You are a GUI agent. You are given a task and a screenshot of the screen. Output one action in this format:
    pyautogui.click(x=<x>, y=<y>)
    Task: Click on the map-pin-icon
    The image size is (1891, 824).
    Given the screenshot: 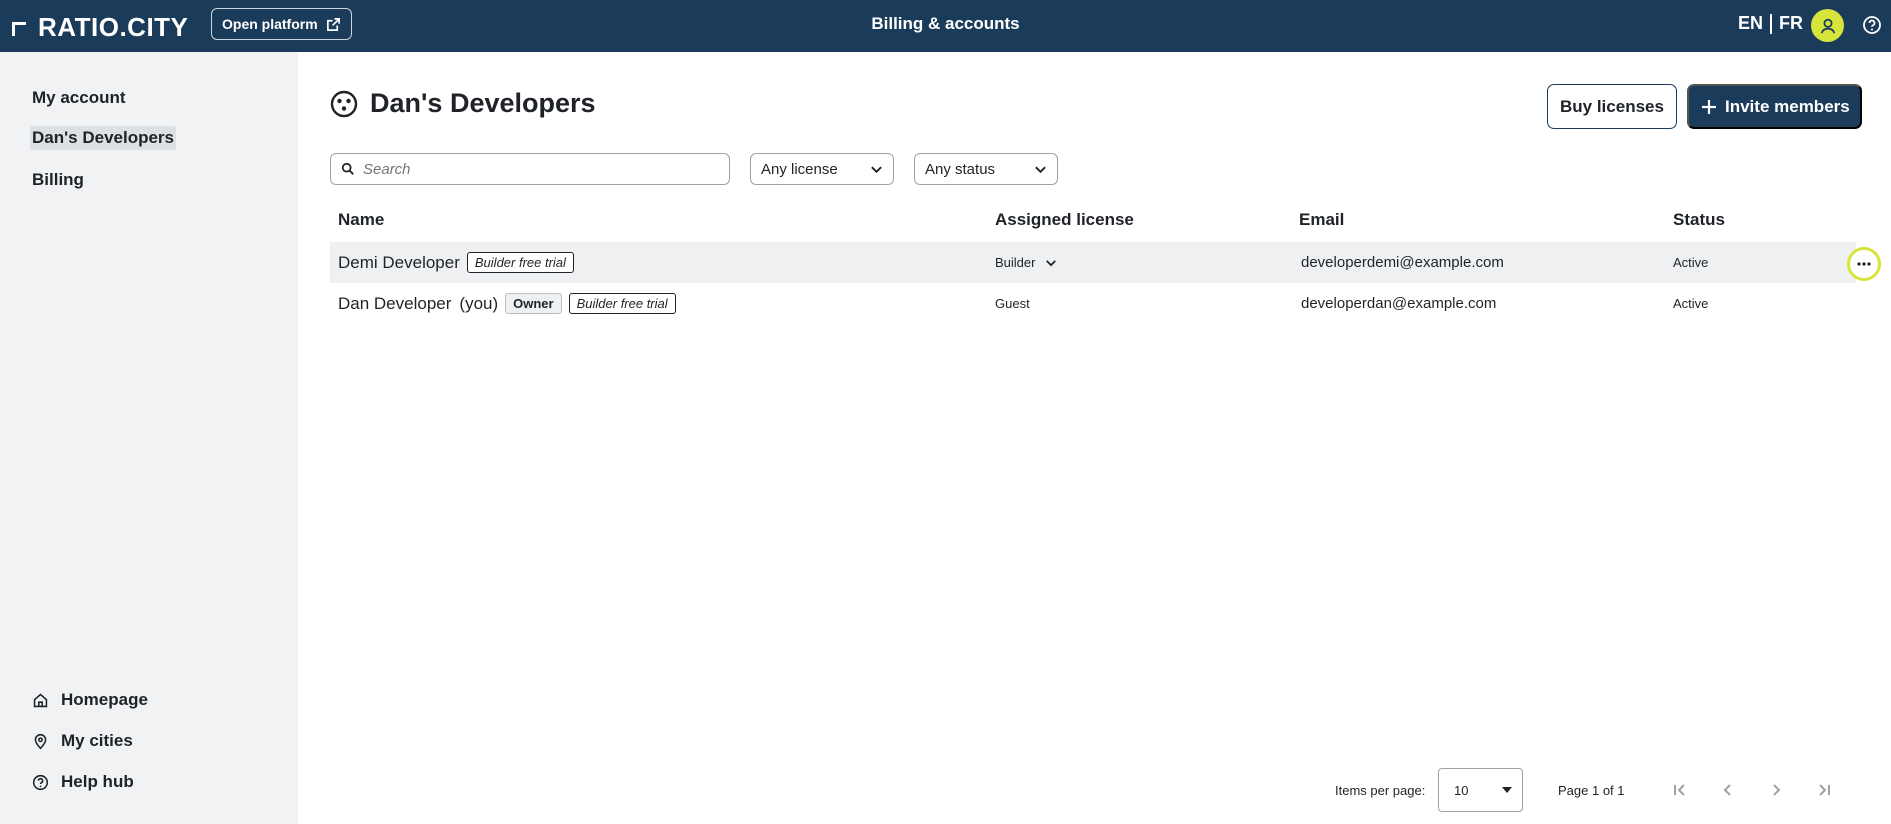 What is the action you would take?
    pyautogui.click(x=40, y=741)
    